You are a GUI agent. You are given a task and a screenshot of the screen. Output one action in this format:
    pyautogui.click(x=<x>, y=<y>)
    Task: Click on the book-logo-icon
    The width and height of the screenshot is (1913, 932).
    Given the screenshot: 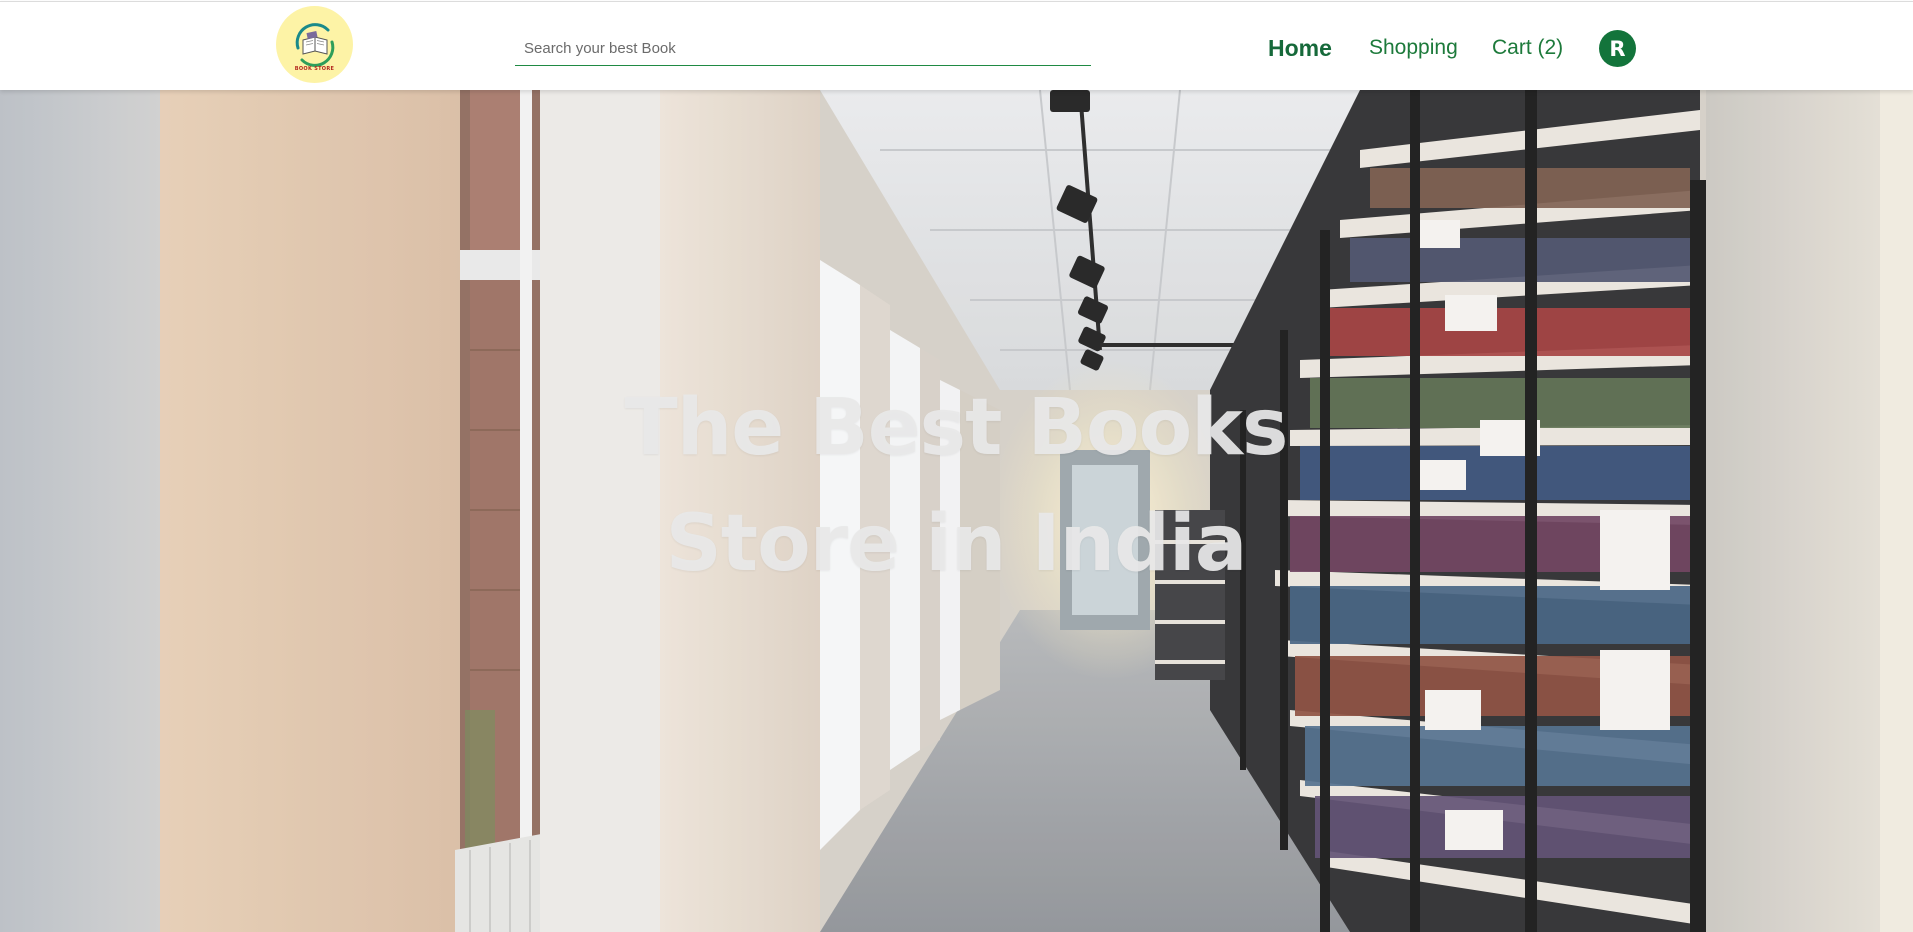 What is the action you would take?
    pyautogui.click(x=314, y=44)
    